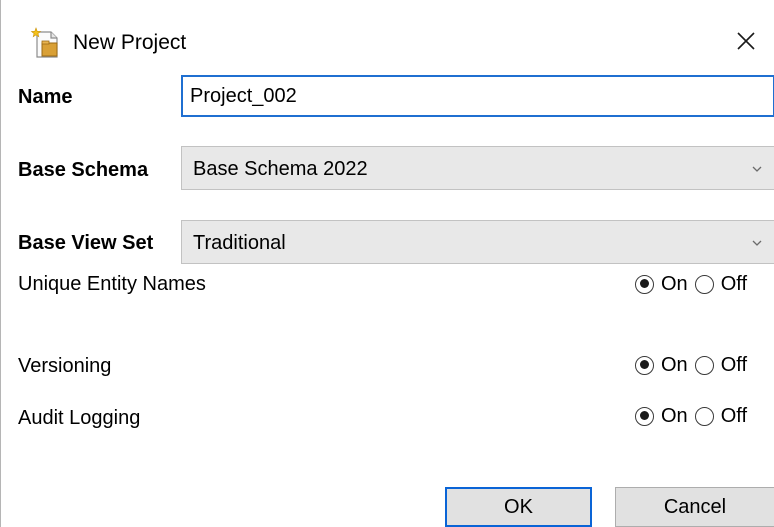 This screenshot has width=774, height=527. I want to click on unique-entity-names-label: Unique Entity Names, so click(112, 284).